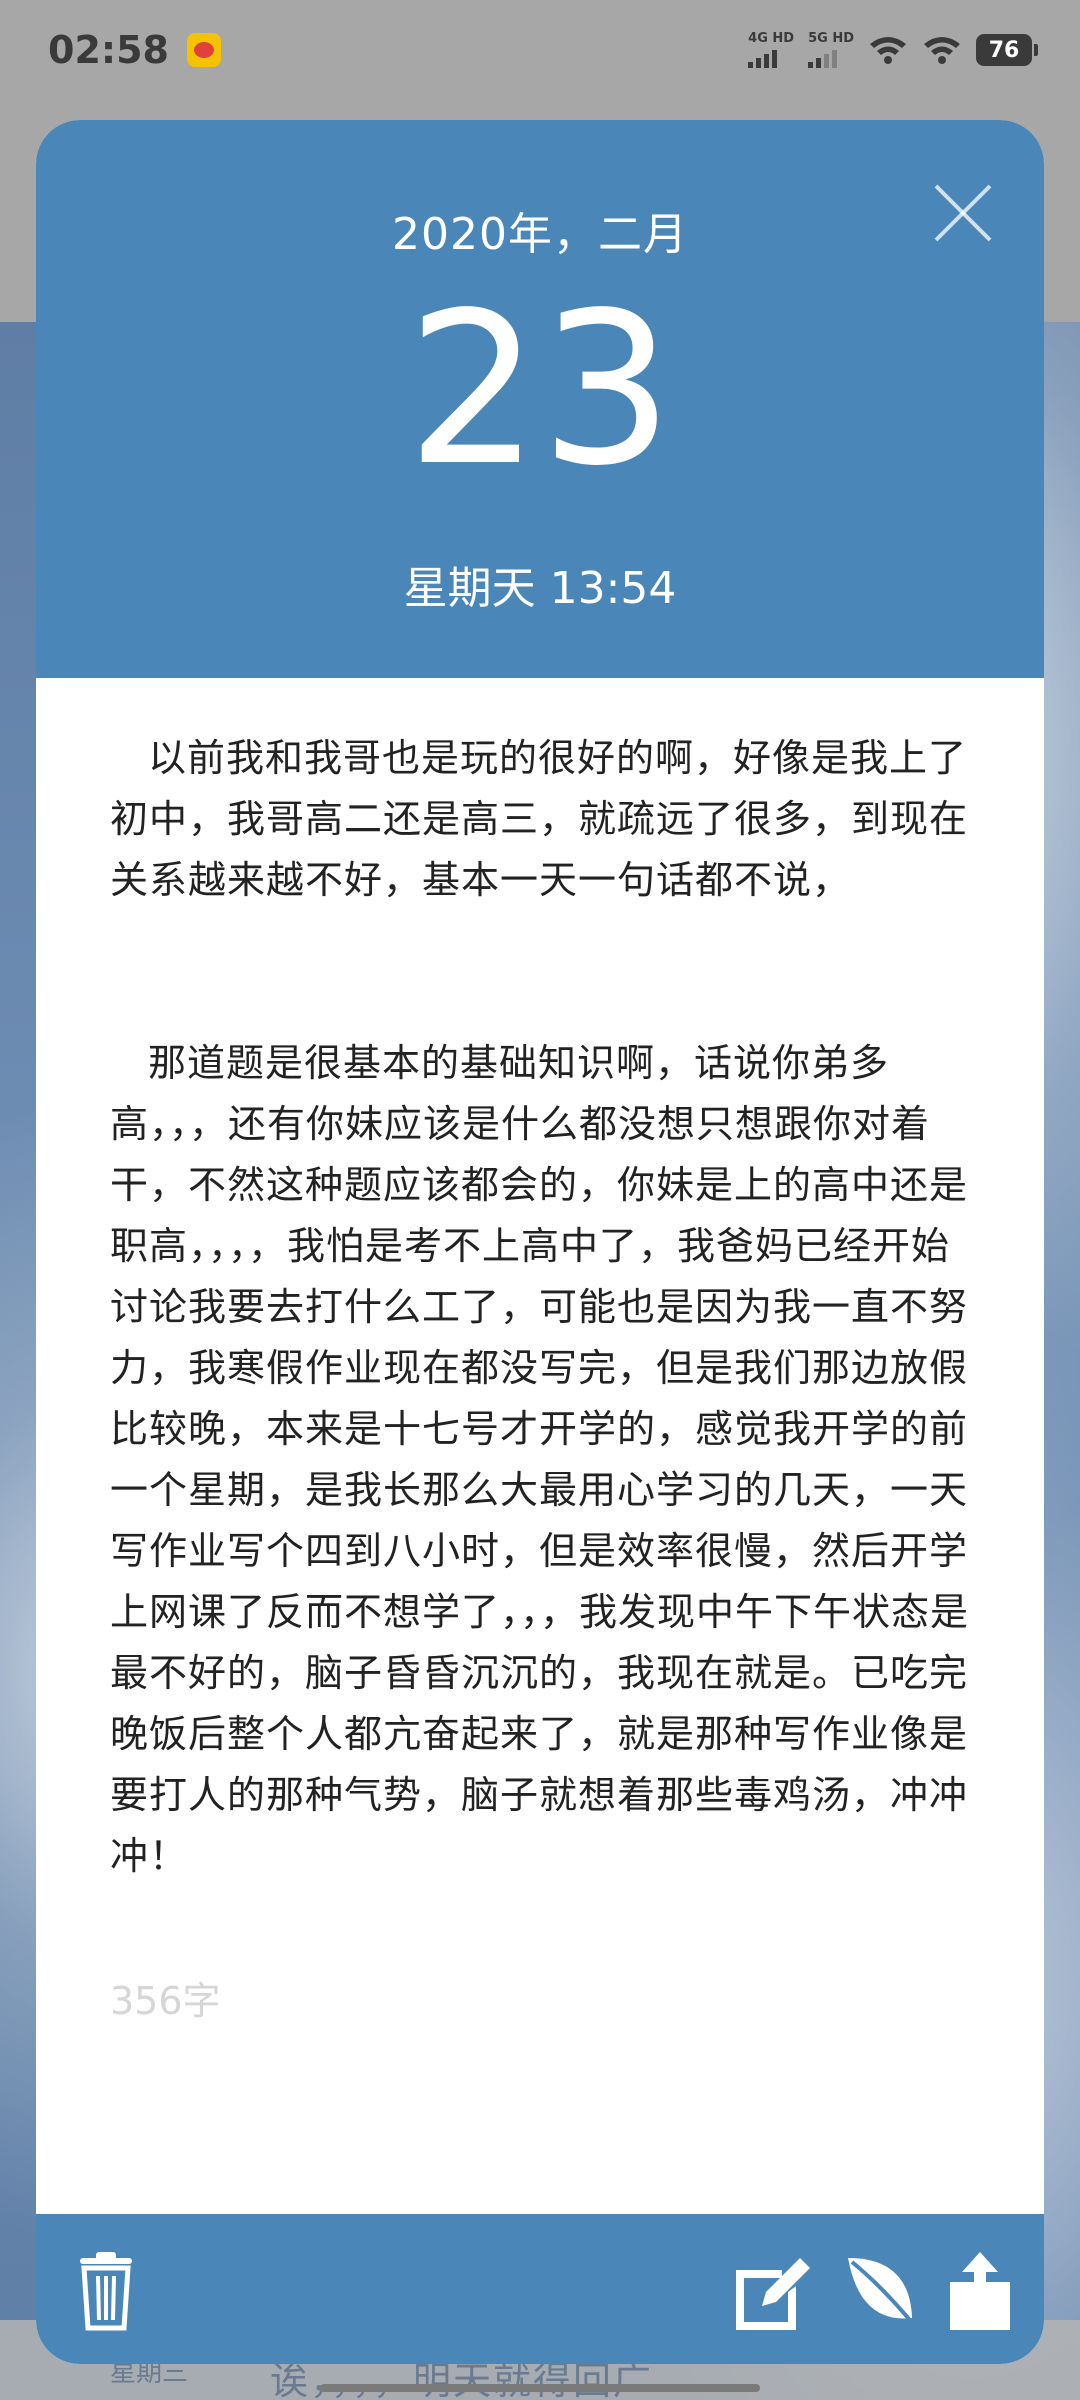 Image resolution: width=1080 pixels, height=2400 pixels. Describe the element at coordinates (540, 2289) in the screenshot. I see `entry-toolbar` at that location.